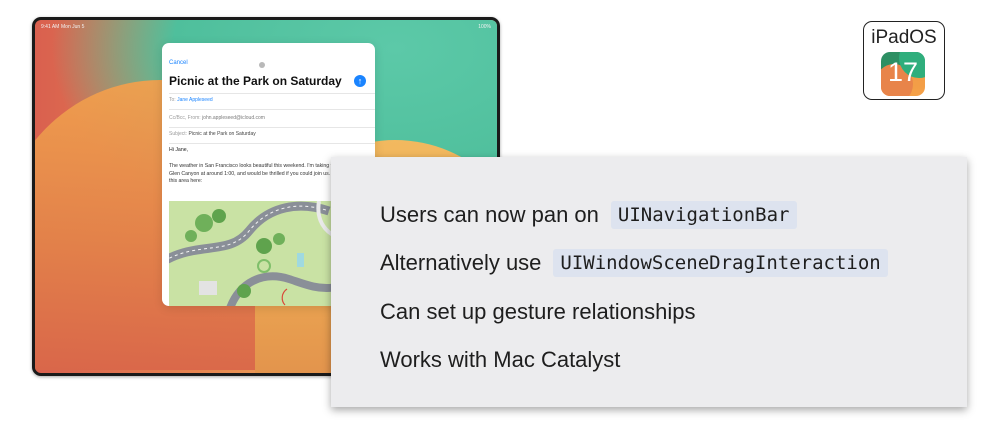  What do you see at coordinates (484, 27) in the screenshot?
I see `status-battery: 100%` at bounding box center [484, 27].